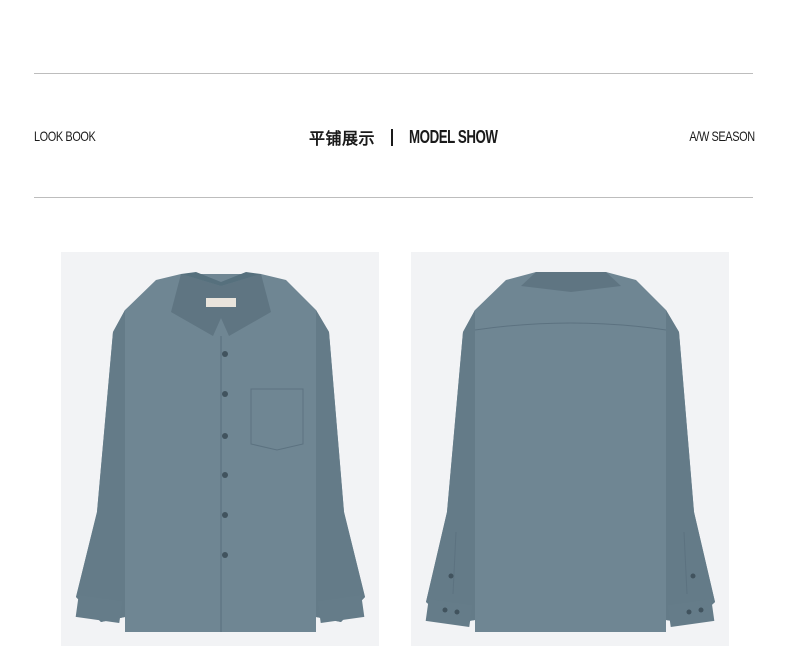  What do you see at coordinates (453, 136) in the screenshot?
I see `title-english: MODEL SHOW` at bounding box center [453, 136].